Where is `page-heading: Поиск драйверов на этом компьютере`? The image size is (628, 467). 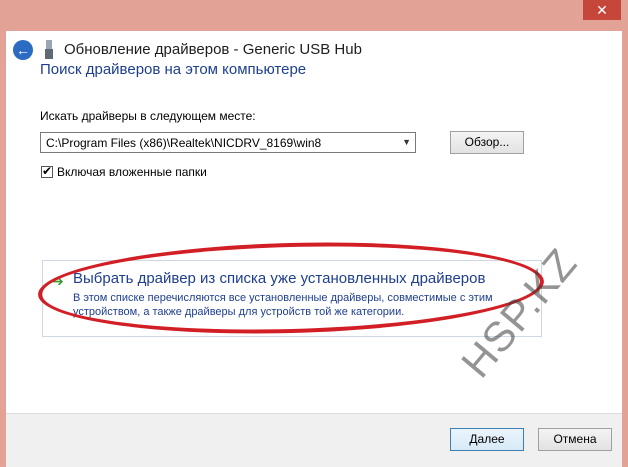
page-heading: Поиск драйверов на этом компьютере is located at coordinates (173, 69).